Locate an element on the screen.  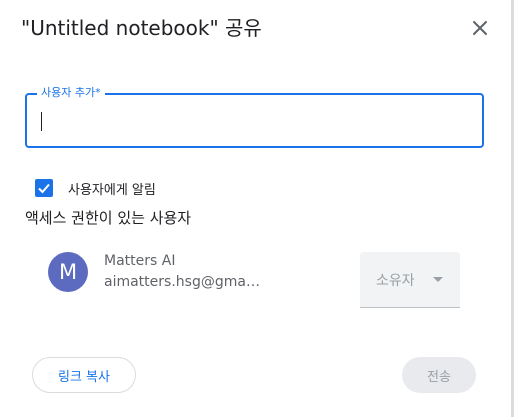
notify-checkbox-row: 사용자에게 알림 is located at coordinates (95, 188).